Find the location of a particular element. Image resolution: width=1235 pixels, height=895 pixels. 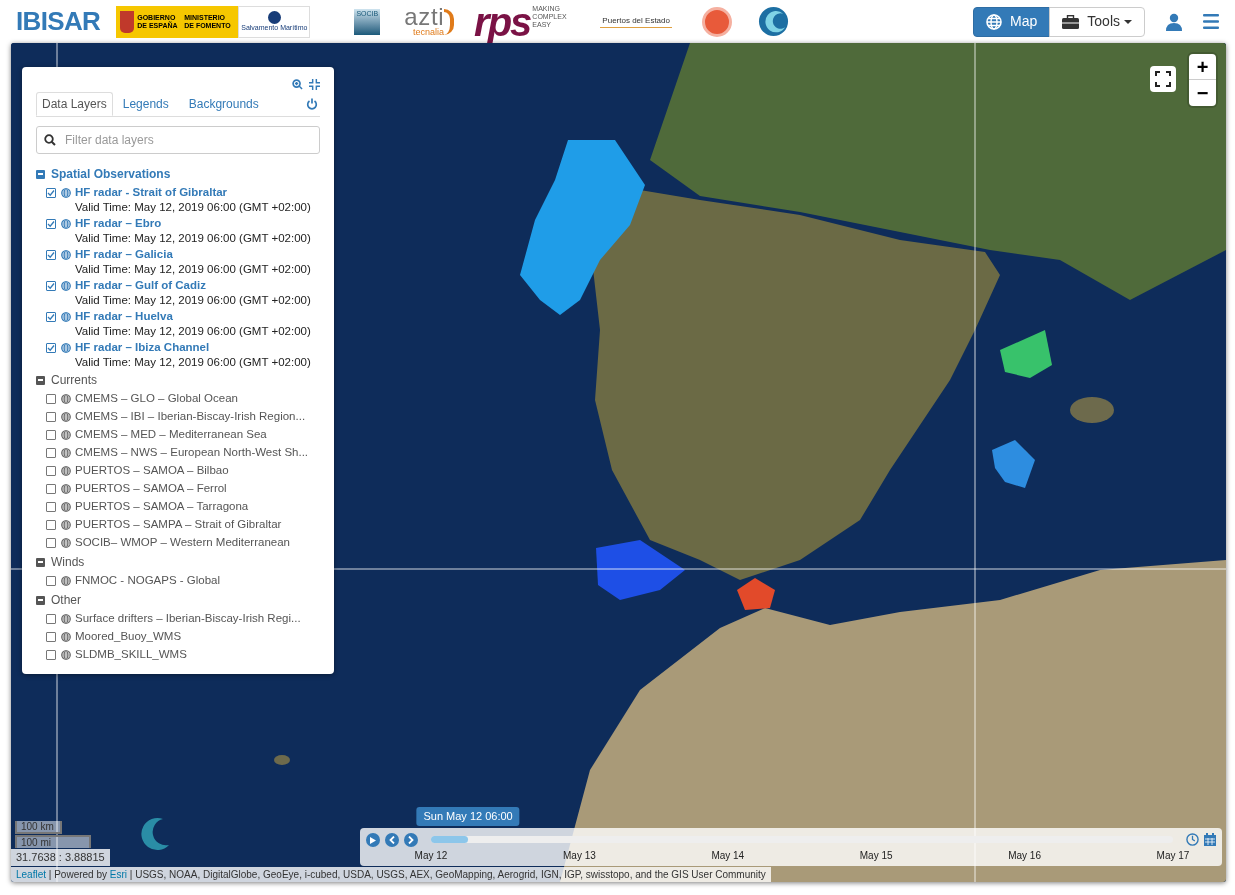

layer-label: FNMOC - NOGAPS - Global is located at coordinates (148, 581).